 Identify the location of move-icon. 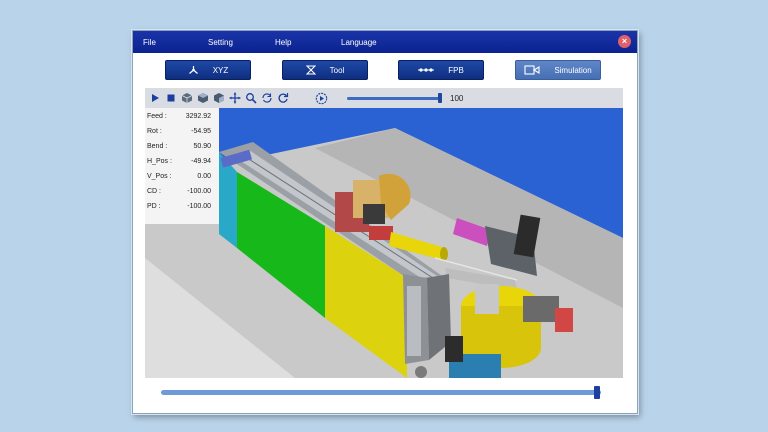
(235, 98).